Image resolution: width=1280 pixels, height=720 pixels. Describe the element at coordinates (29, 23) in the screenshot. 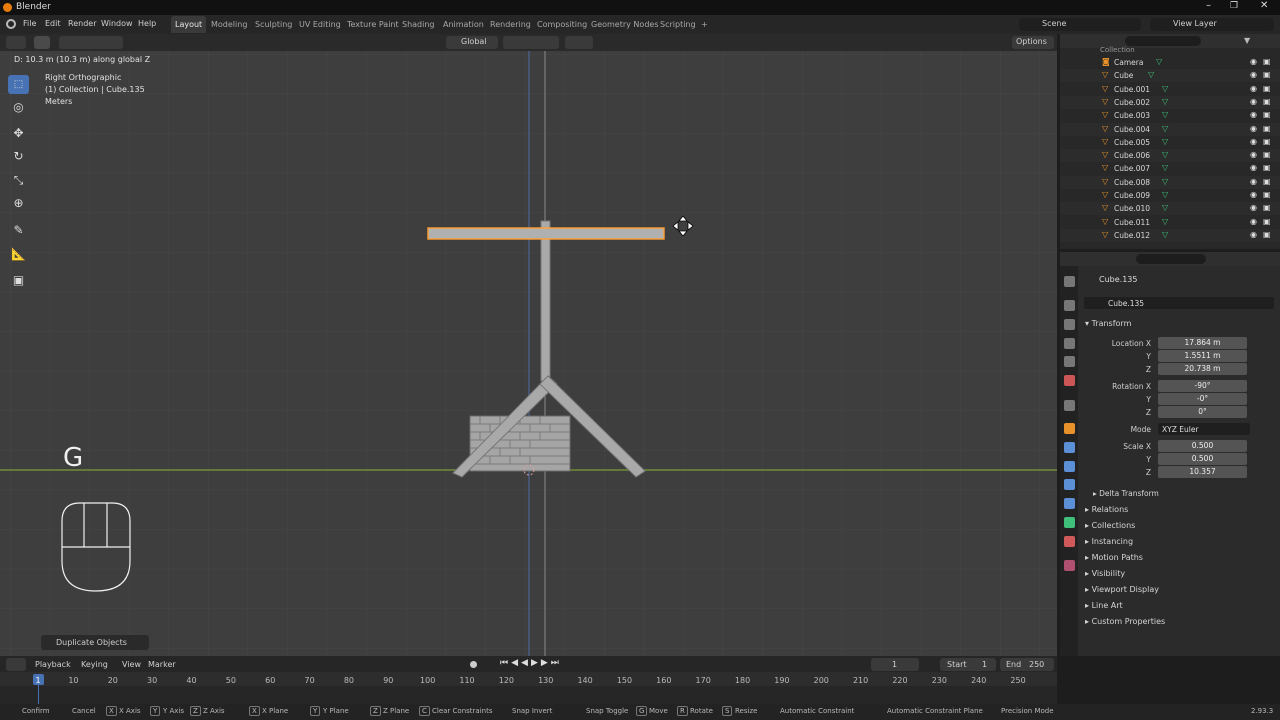

I see `menu-file: File` at that location.